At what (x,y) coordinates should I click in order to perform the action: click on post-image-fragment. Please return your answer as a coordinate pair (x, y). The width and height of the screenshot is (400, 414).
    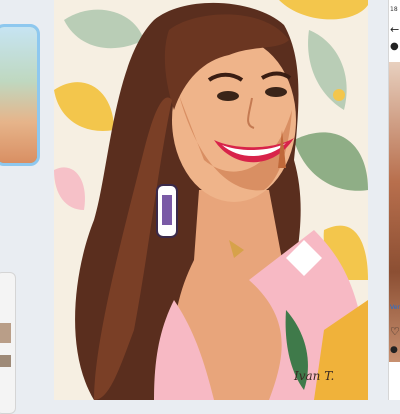
    Looking at the image, I should click on (394, 212).